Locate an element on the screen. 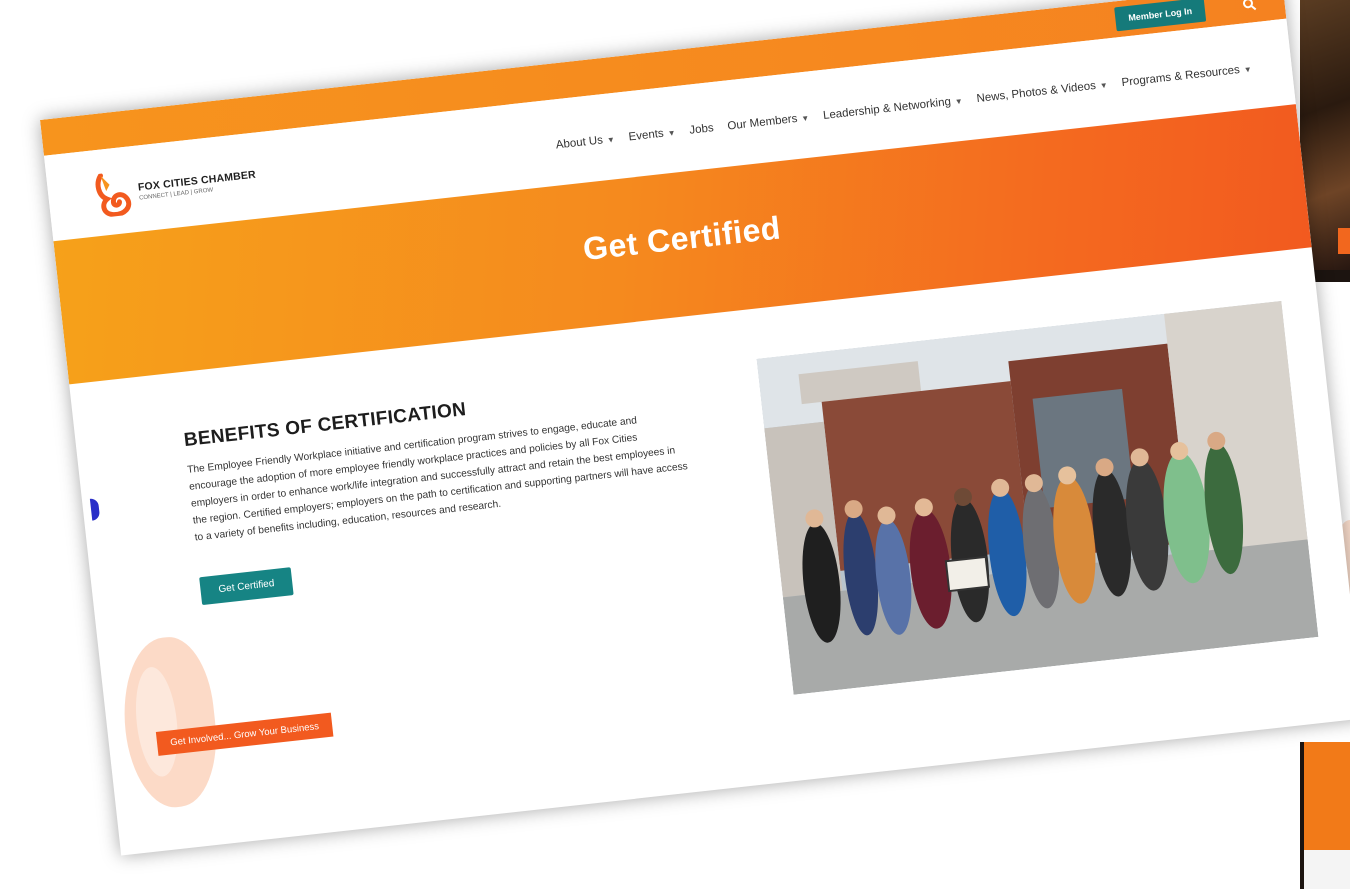  nav-item-news-photos-videos: News, Photos & Videos ▼ is located at coordinates (1042, 92).